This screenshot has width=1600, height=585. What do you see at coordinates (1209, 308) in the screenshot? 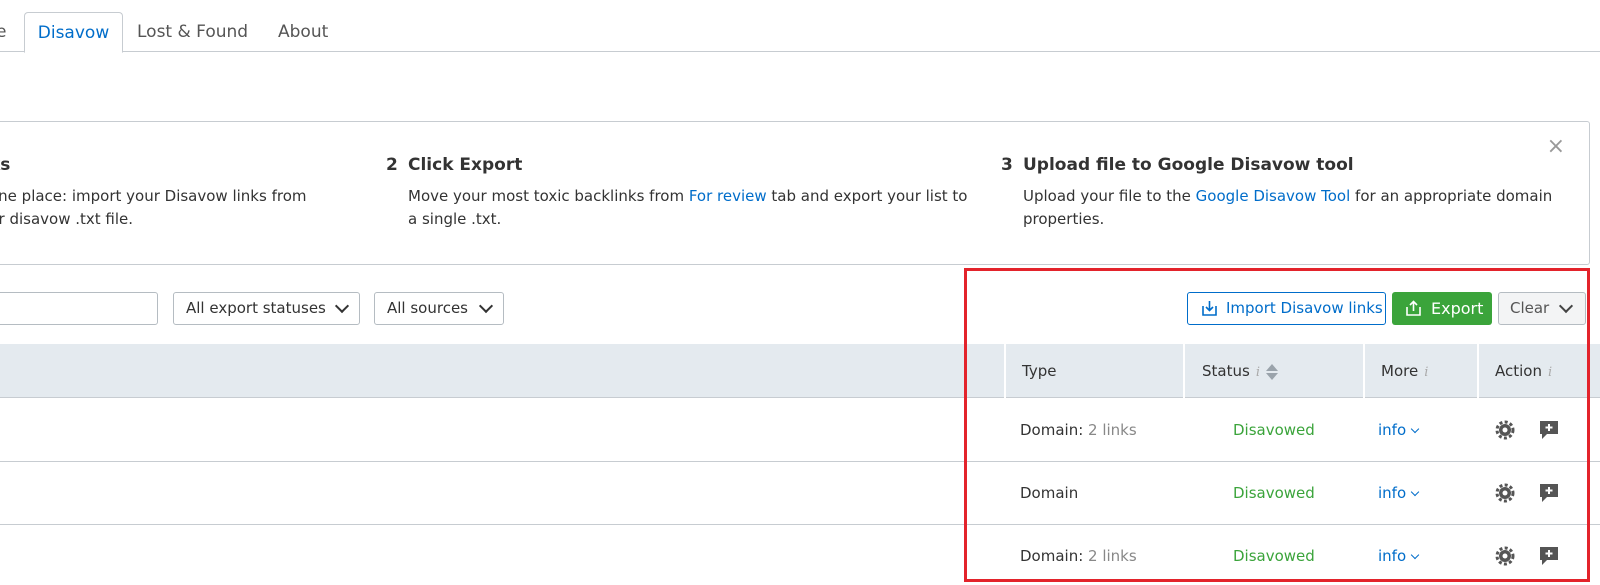
I see `download-icon` at bounding box center [1209, 308].